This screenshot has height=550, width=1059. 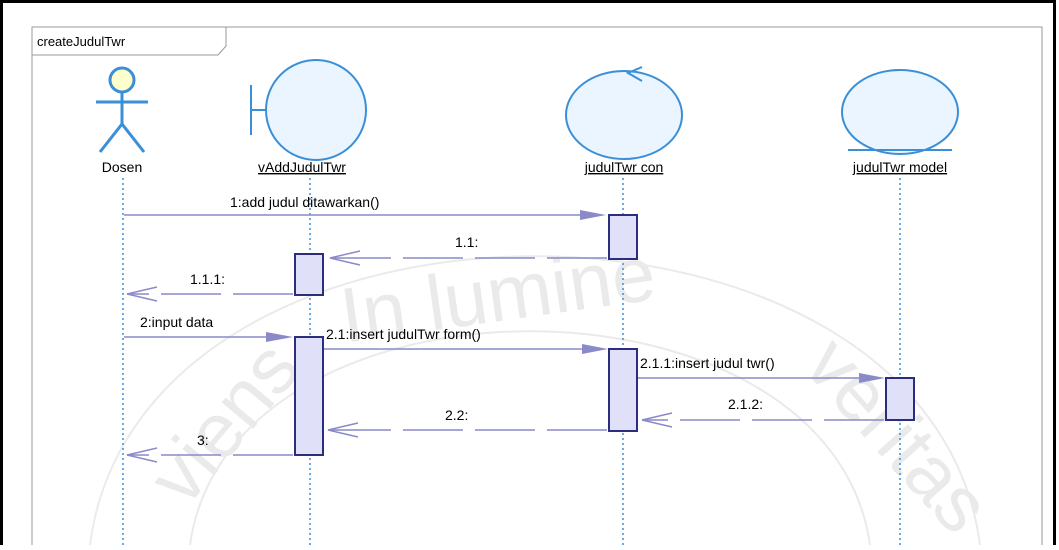 I want to click on participant-label: vAddJudulTwr, so click(x=302, y=167).